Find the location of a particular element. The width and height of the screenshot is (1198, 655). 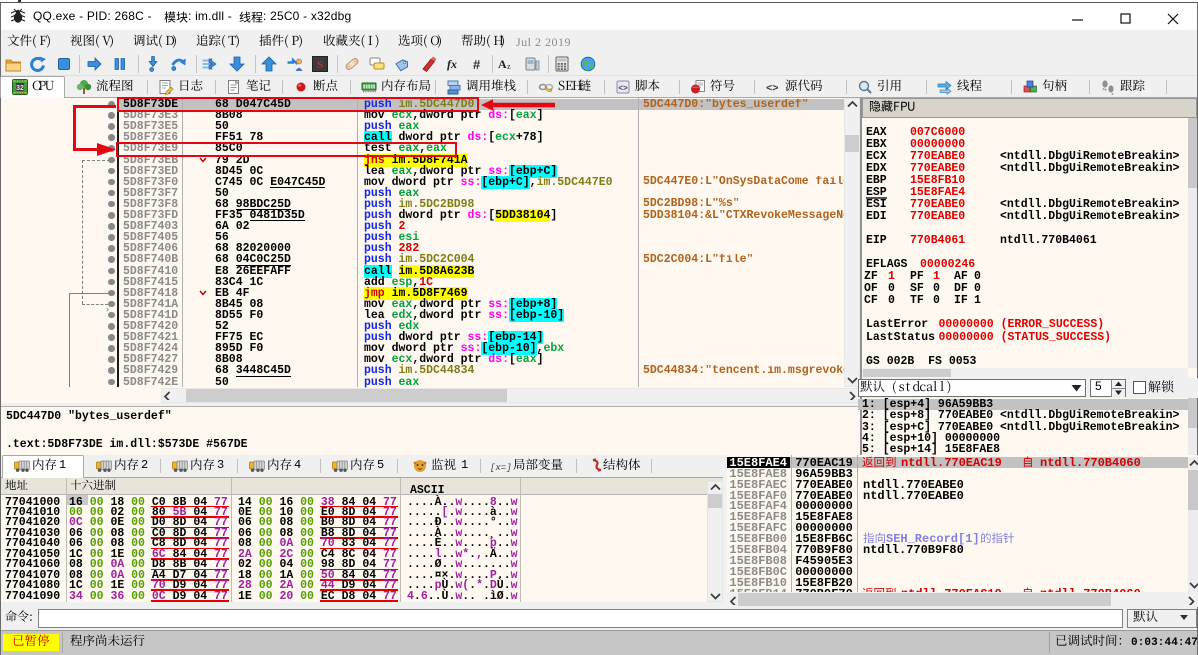

svg-text: A is located at coordinates (502, 64).